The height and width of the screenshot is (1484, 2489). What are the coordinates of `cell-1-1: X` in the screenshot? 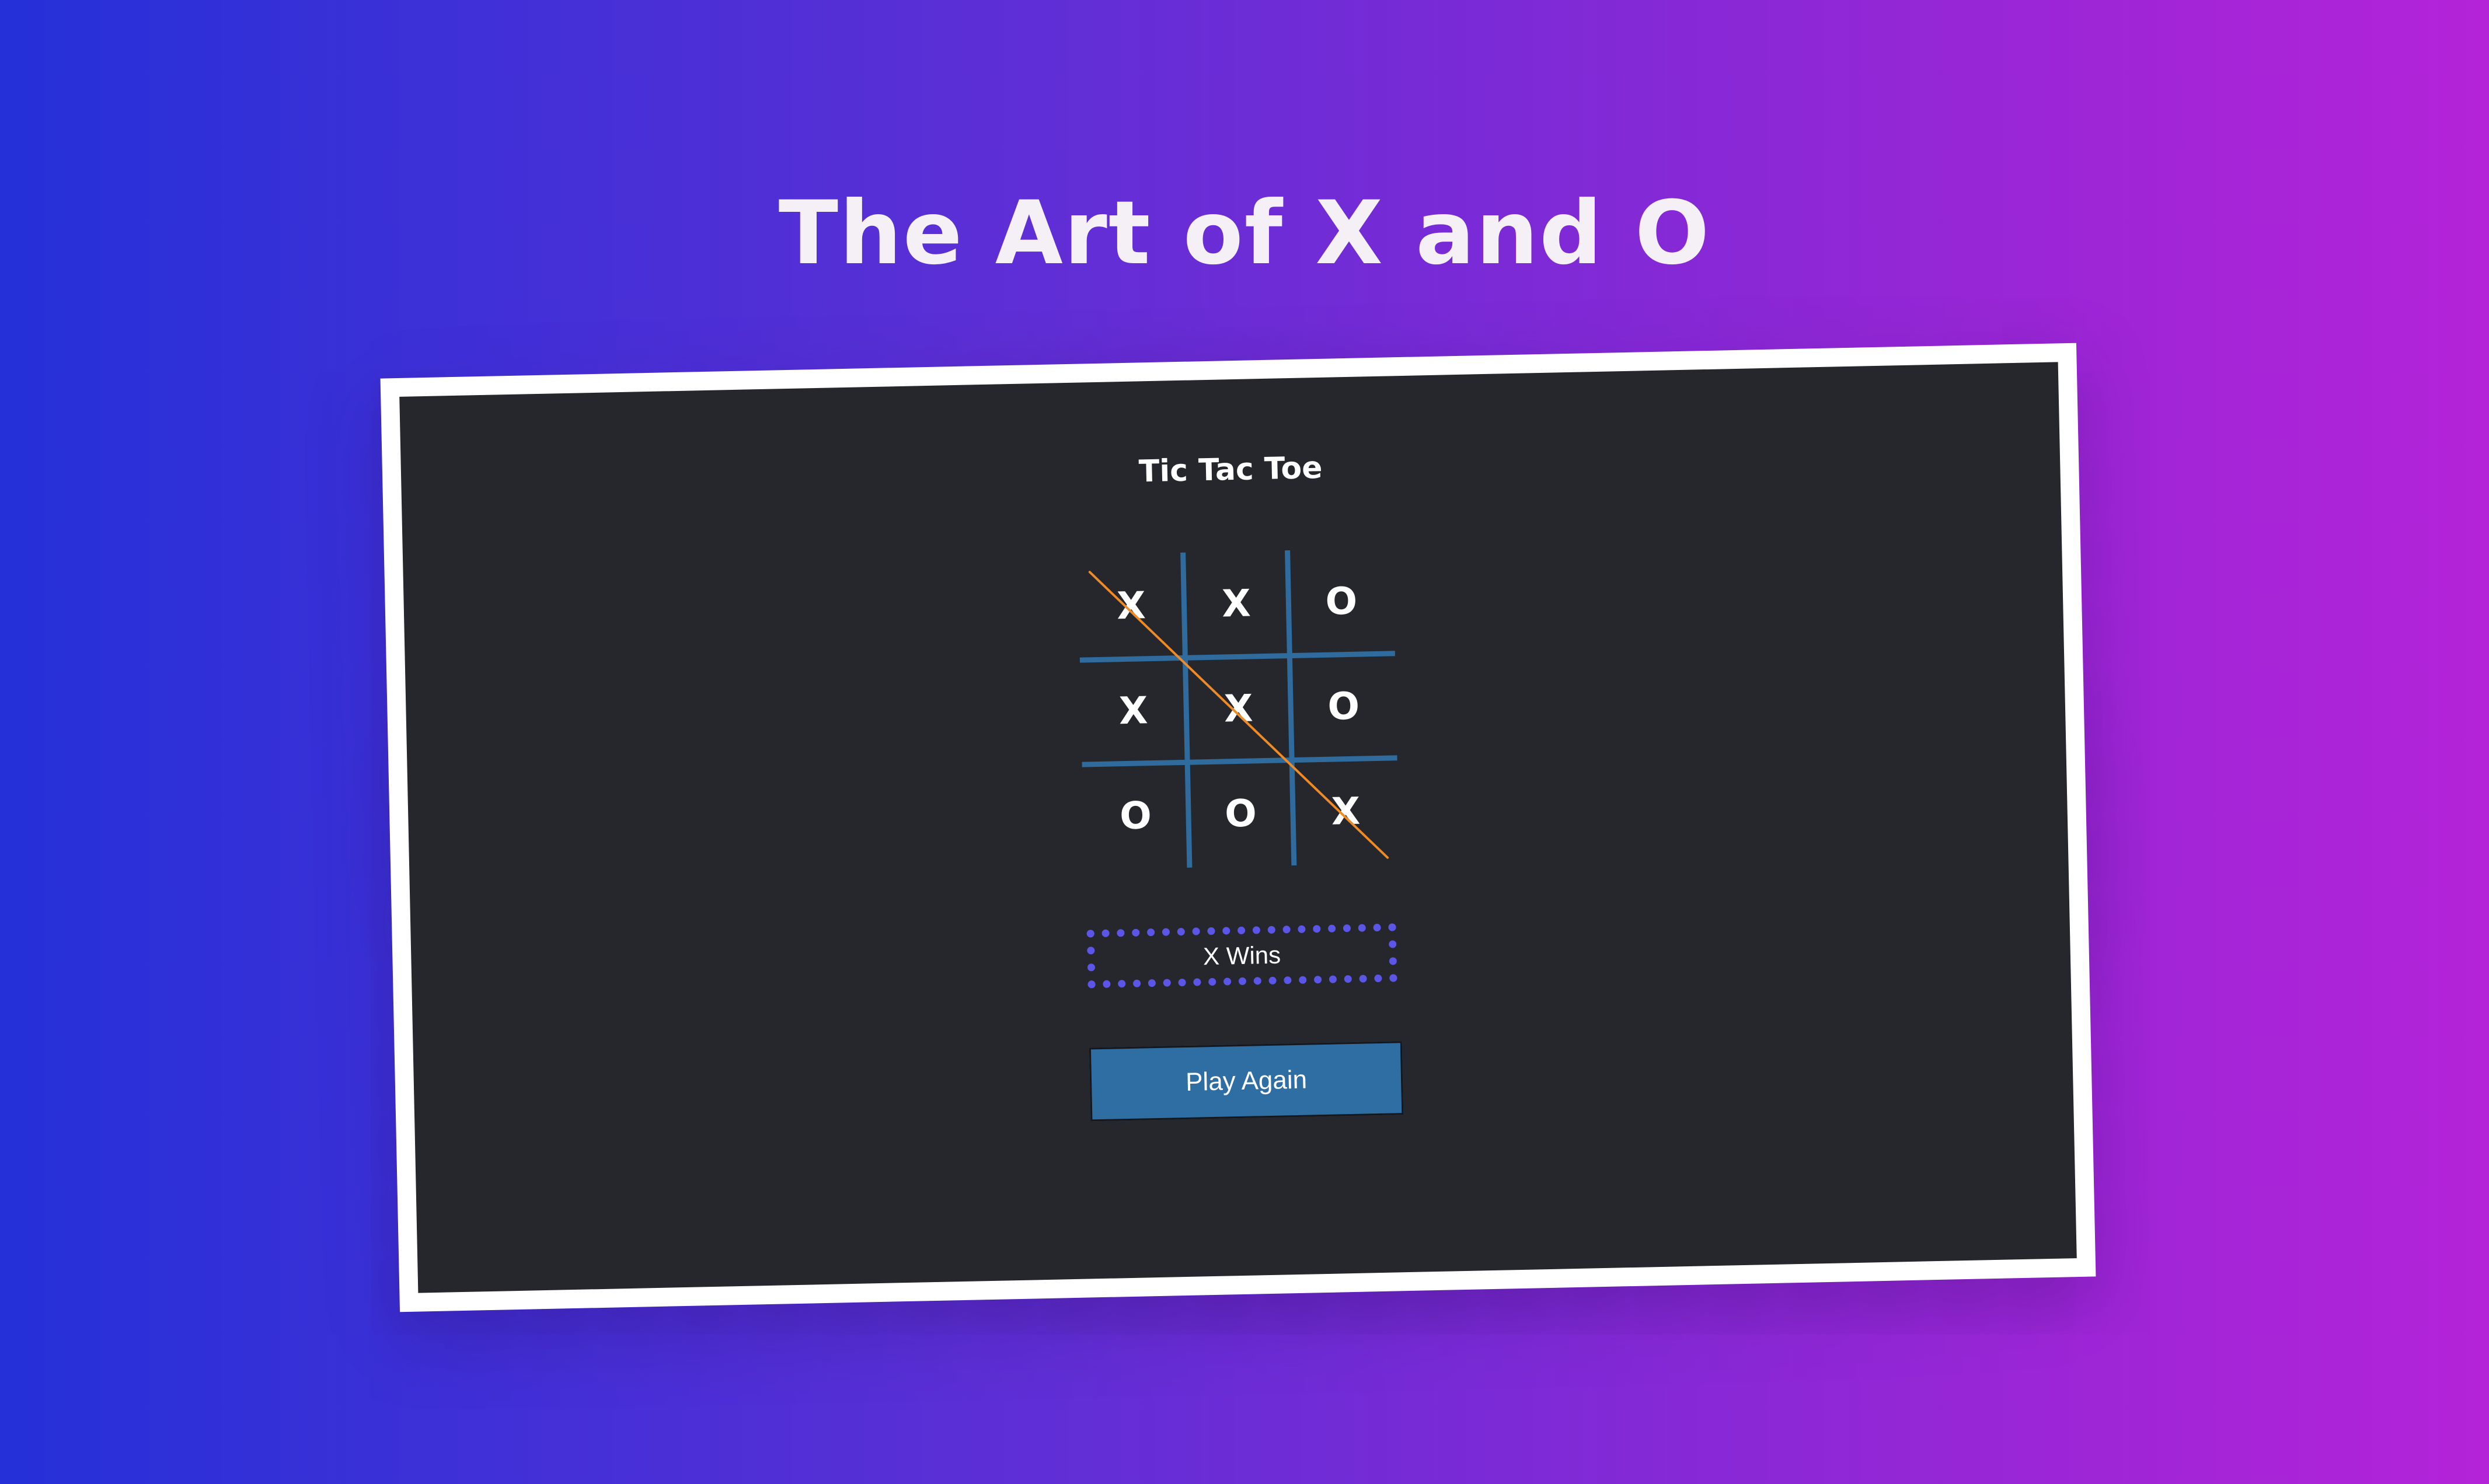 It's located at (1238, 709).